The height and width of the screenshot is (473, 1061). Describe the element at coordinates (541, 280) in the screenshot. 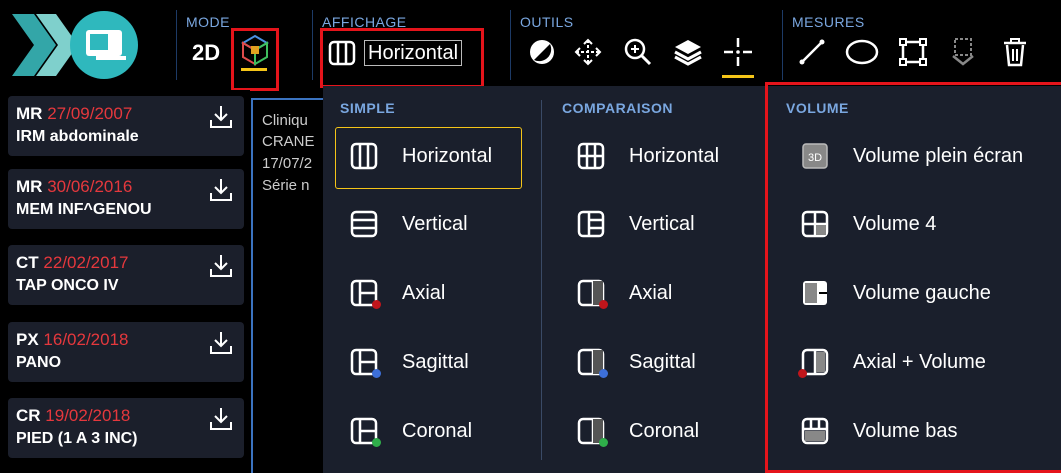

I see `column-separator` at that location.